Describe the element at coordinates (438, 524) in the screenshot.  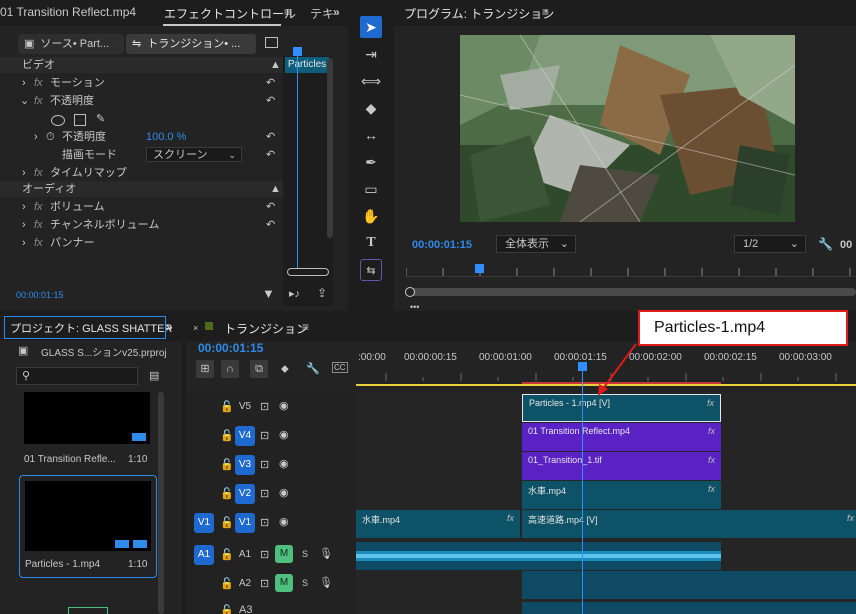
I see `clip-v1-a: 水車.mp4 fx` at that location.